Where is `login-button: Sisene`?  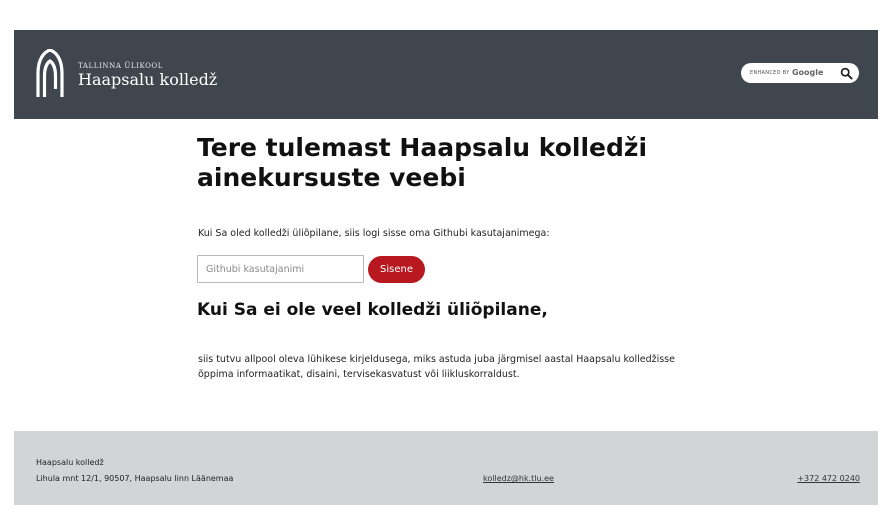 login-button: Sisene is located at coordinates (396, 269).